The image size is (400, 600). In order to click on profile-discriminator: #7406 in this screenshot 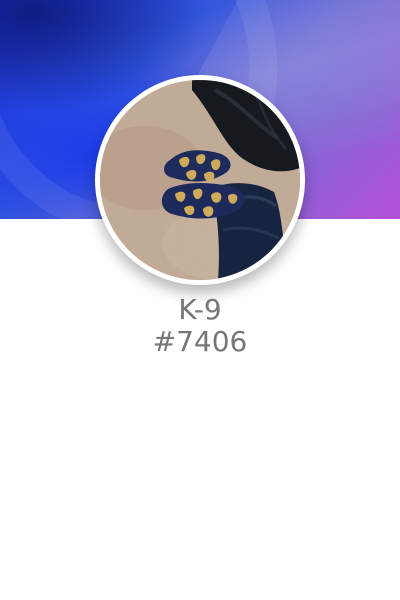, I will do `click(200, 341)`.